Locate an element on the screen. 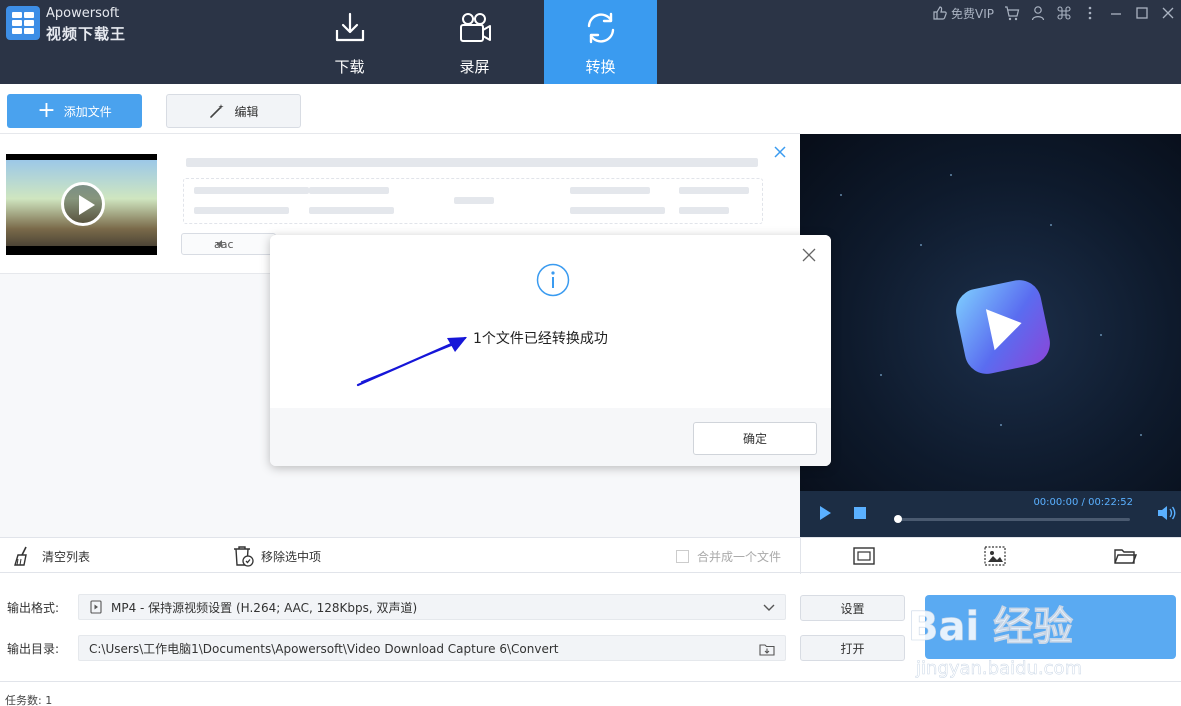 The image size is (1181, 706). tab-record: 录屏 is located at coordinates (474, 42).